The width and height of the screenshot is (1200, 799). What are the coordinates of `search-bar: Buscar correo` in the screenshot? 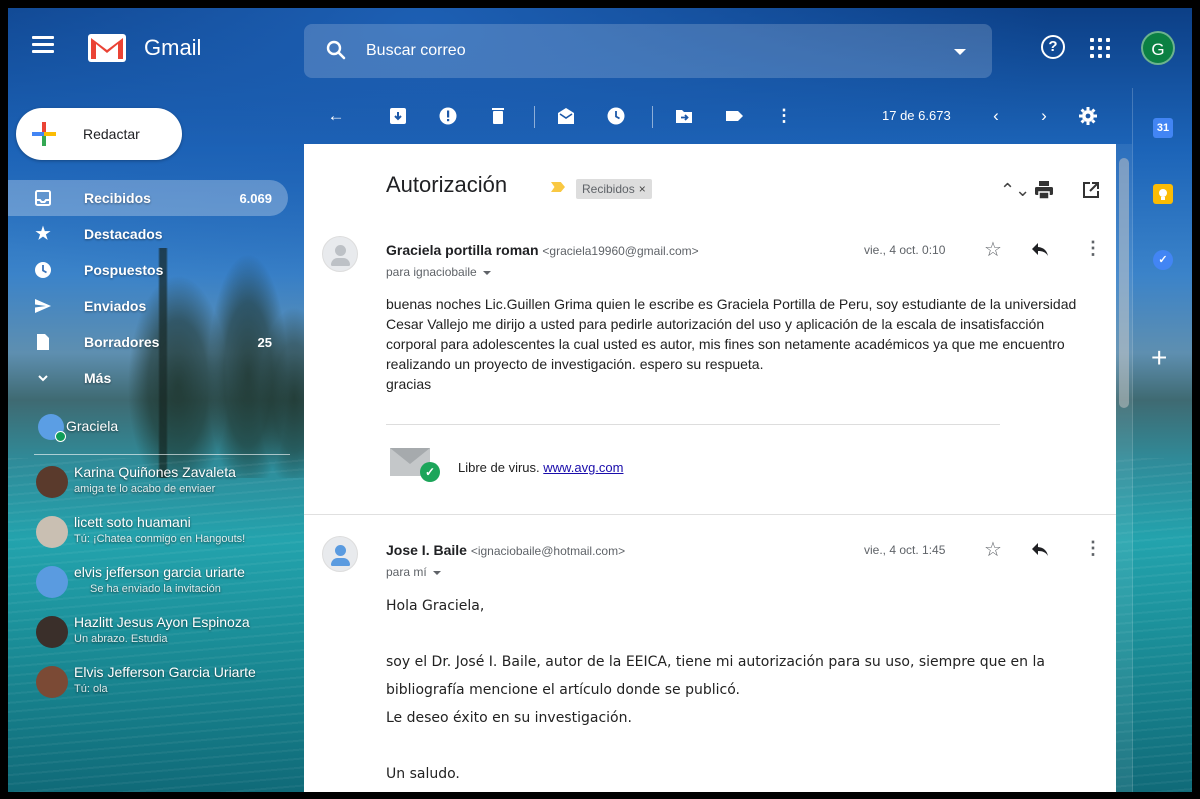 It's located at (648, 51).